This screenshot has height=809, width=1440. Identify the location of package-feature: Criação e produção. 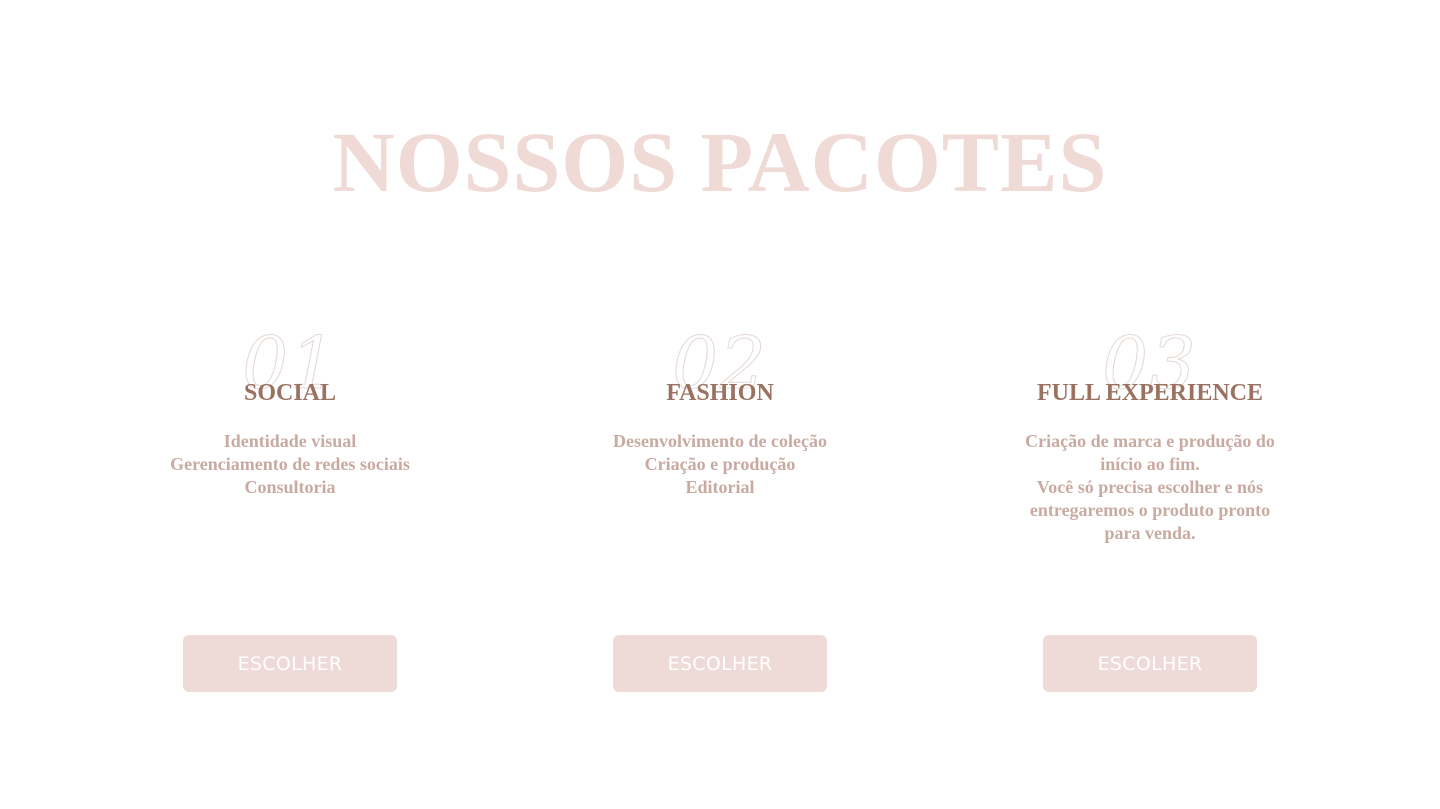
(720, 464).